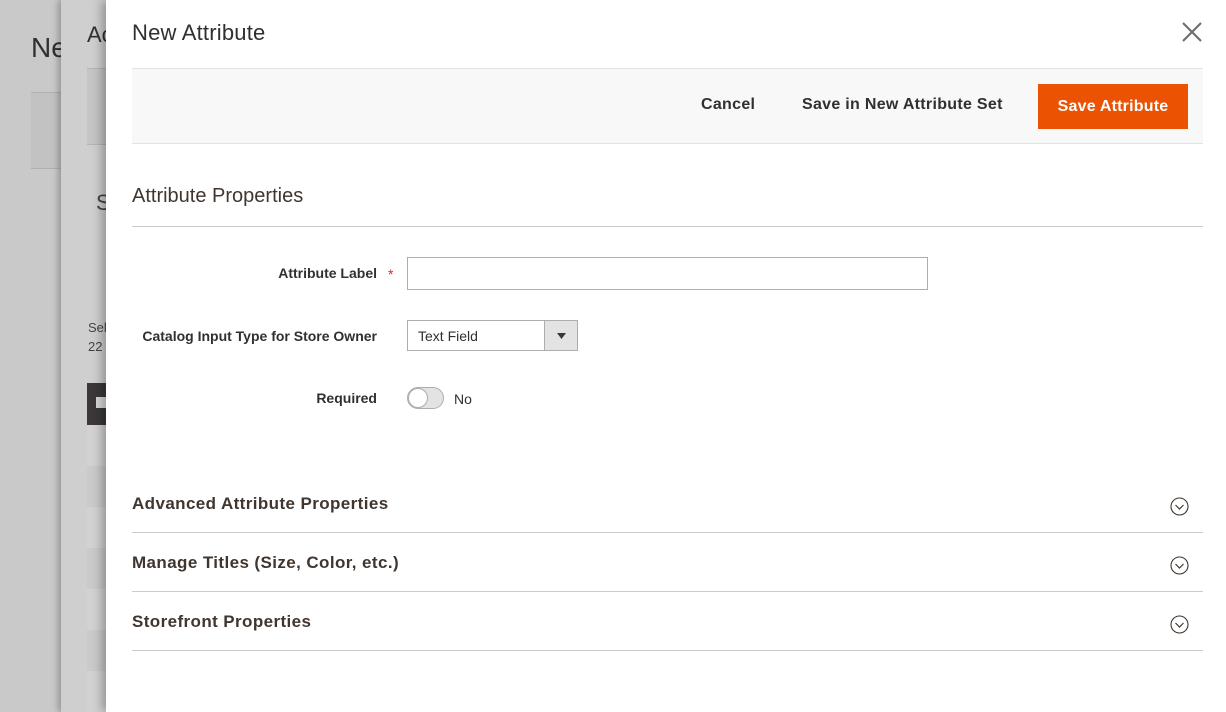 The image size is (1226, 712). What do you see at coordinates (95, 346) in the screenshot?
I see `background-panel-text: 22` at bounding box center [95, 346].